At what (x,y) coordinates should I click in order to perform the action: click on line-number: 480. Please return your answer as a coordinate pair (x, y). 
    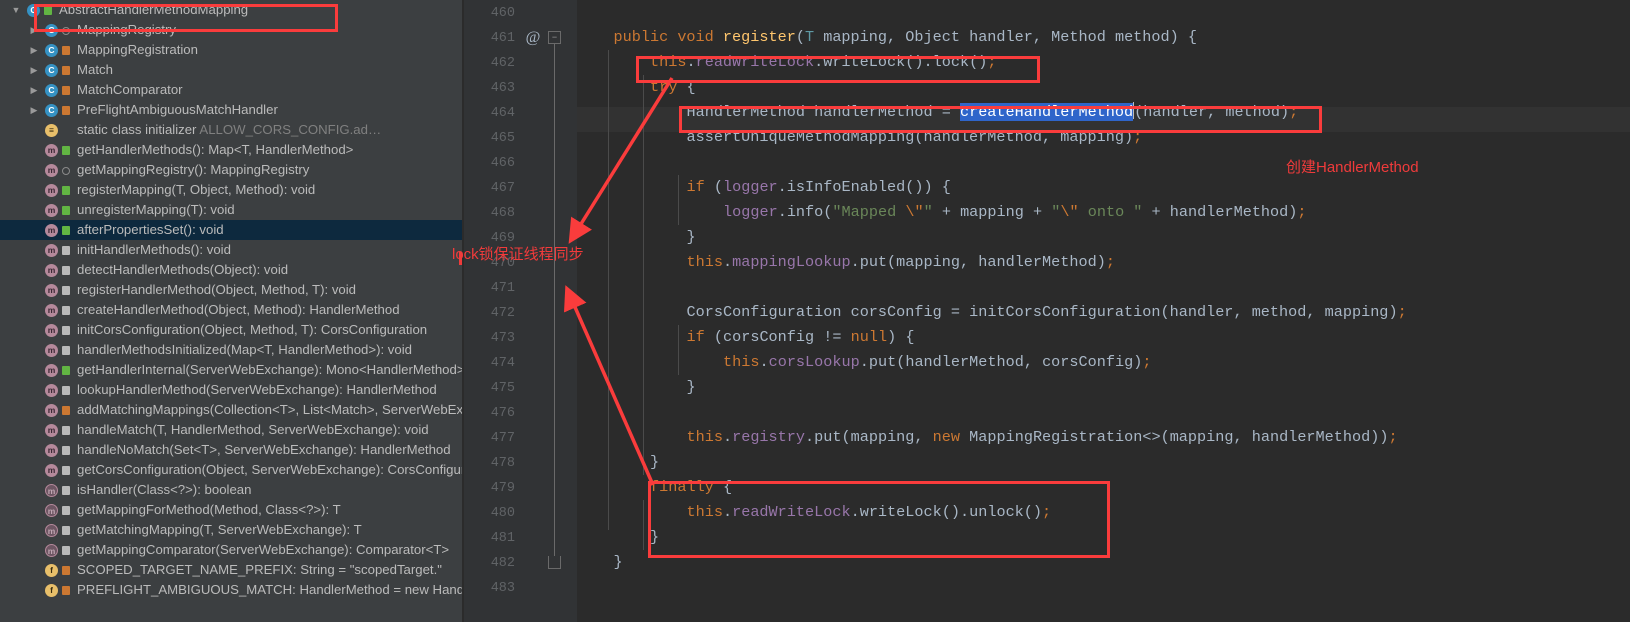
    Looking at the image, I should click on (502, 513).